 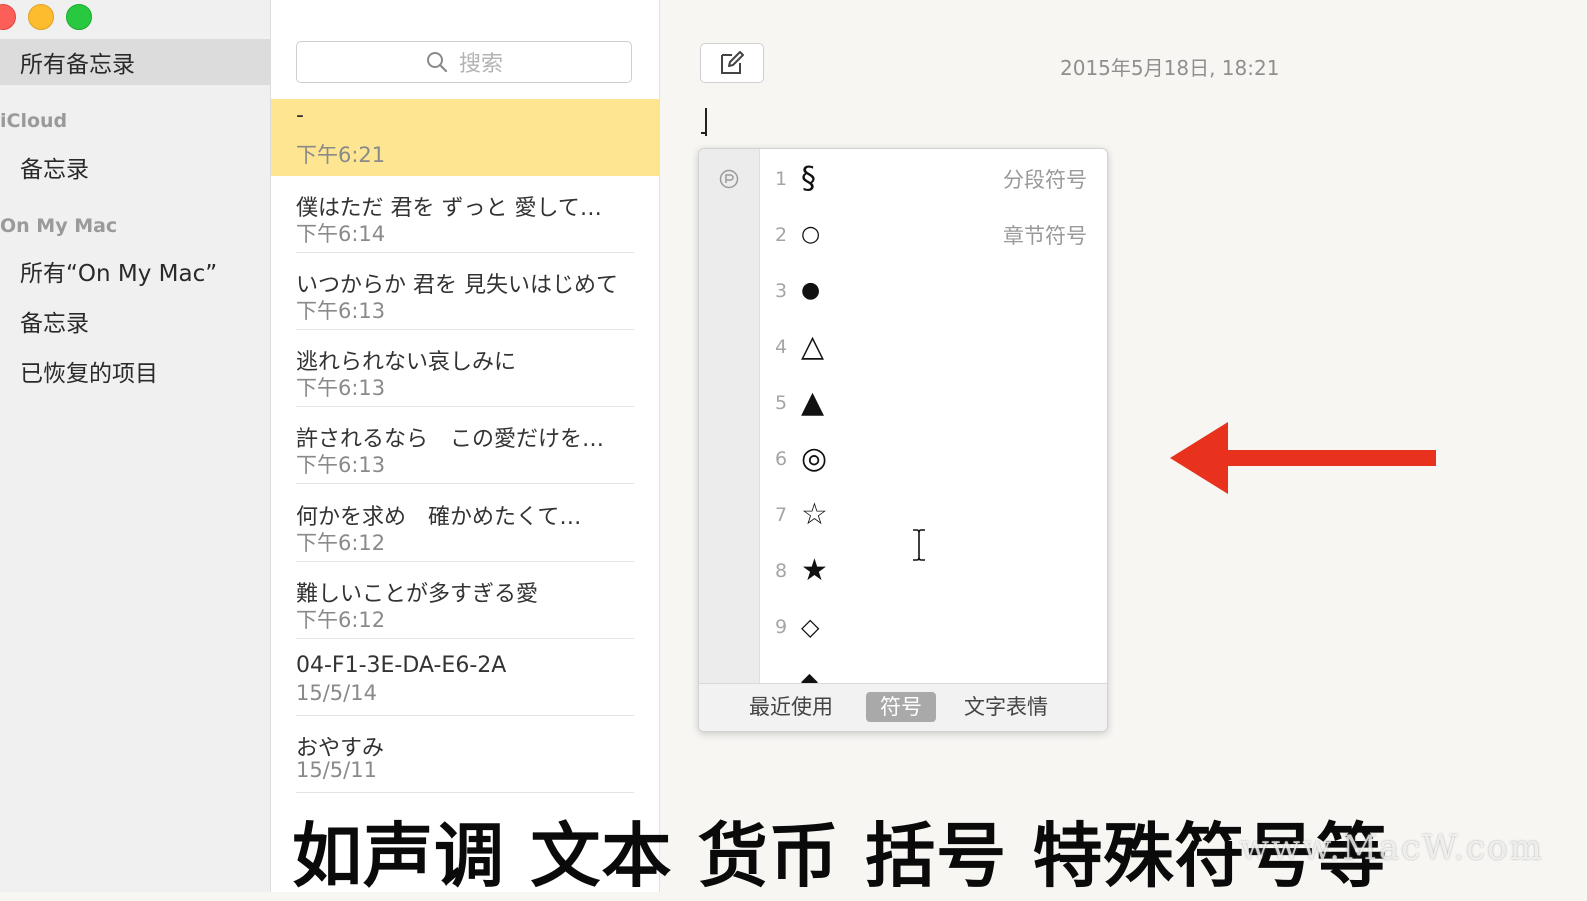 What do you see at coordinates (1170, 68) in the screenshot?
I see `note-date-header: 2015年5月18日, 18:21` at bounding box center [1170, 68].